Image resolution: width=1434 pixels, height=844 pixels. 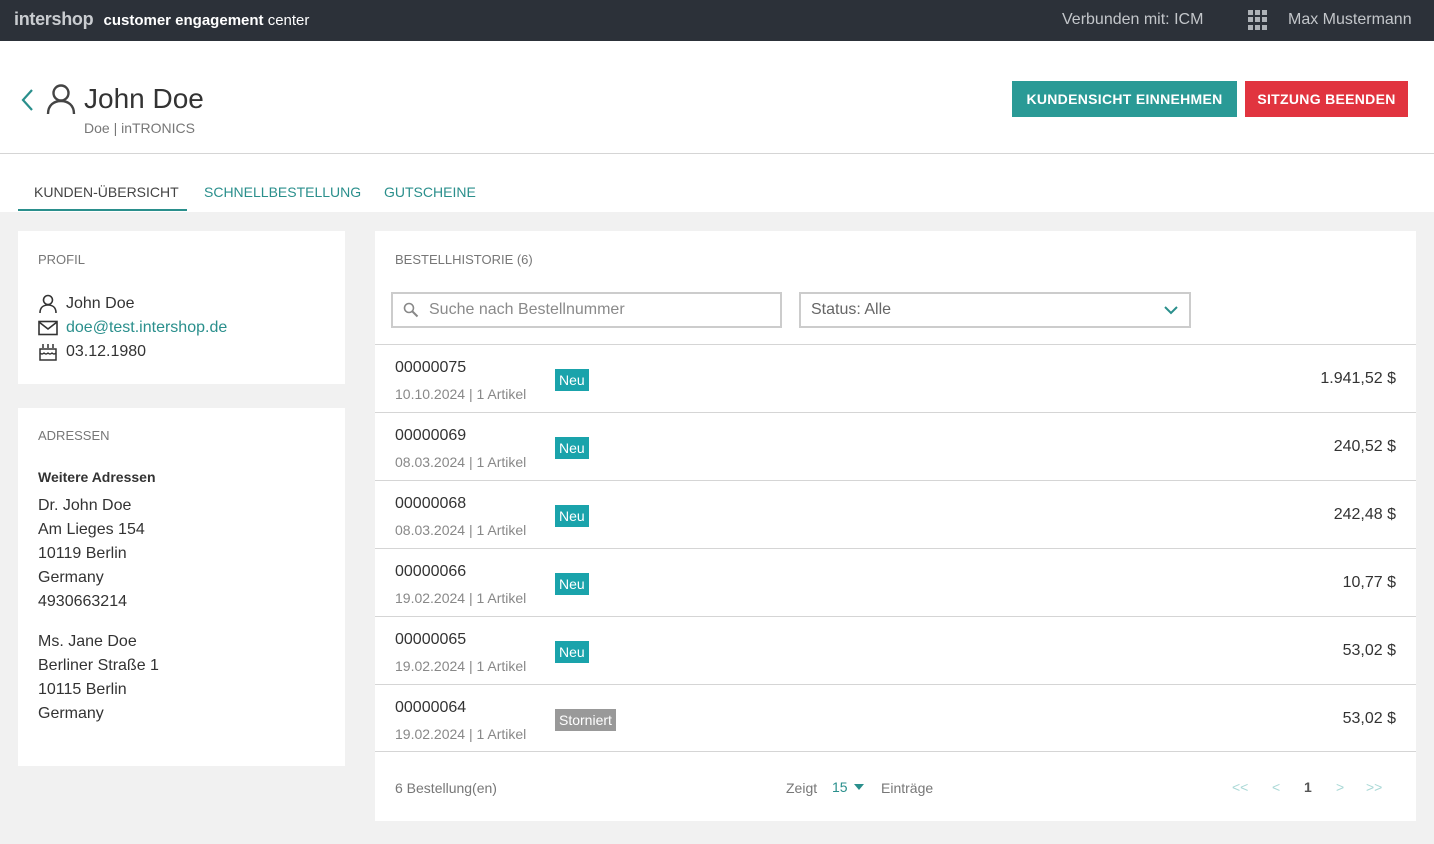 What do you see at coordinates (1258, 20) in the screenshot?
I see `app-grid-icon` at bounding box center [1258, 20].